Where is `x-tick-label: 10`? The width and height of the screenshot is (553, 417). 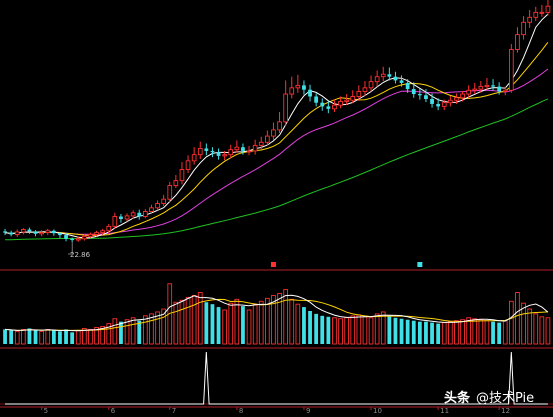 x-tick-label: 10 is located at coordinates (377, 411).